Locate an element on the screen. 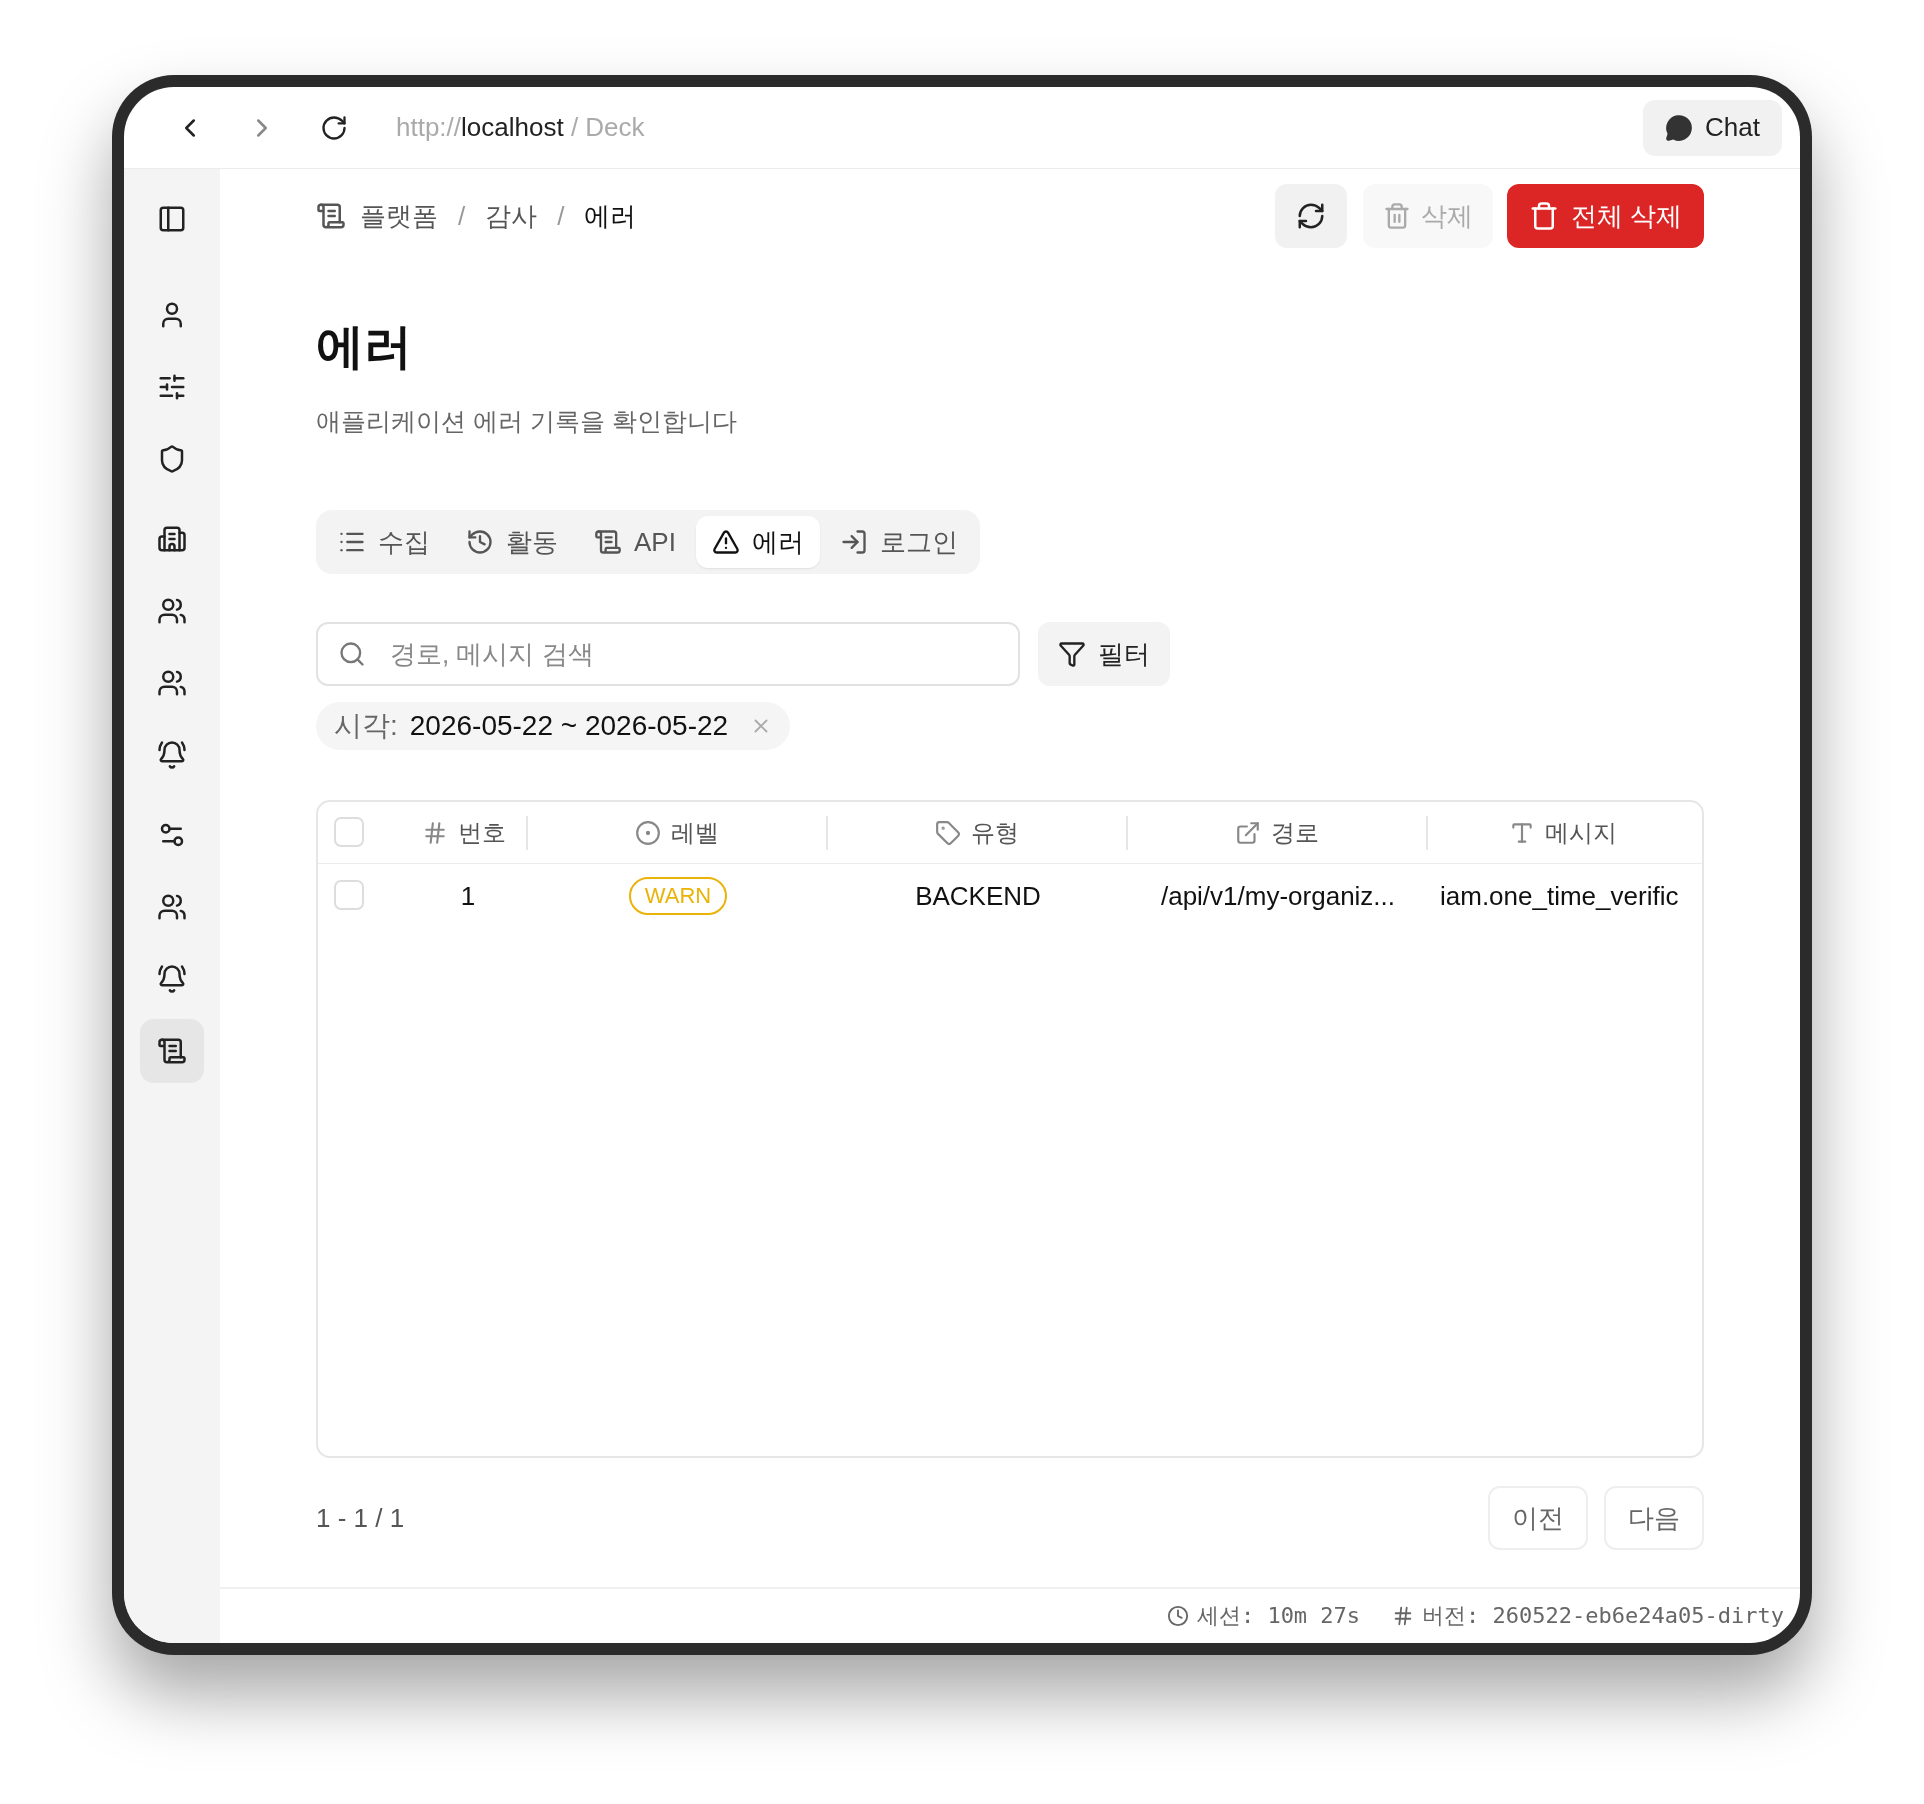 The height and width of the screenshot is (1804, 1924). hash-icon is located at coordinates (435, 832).